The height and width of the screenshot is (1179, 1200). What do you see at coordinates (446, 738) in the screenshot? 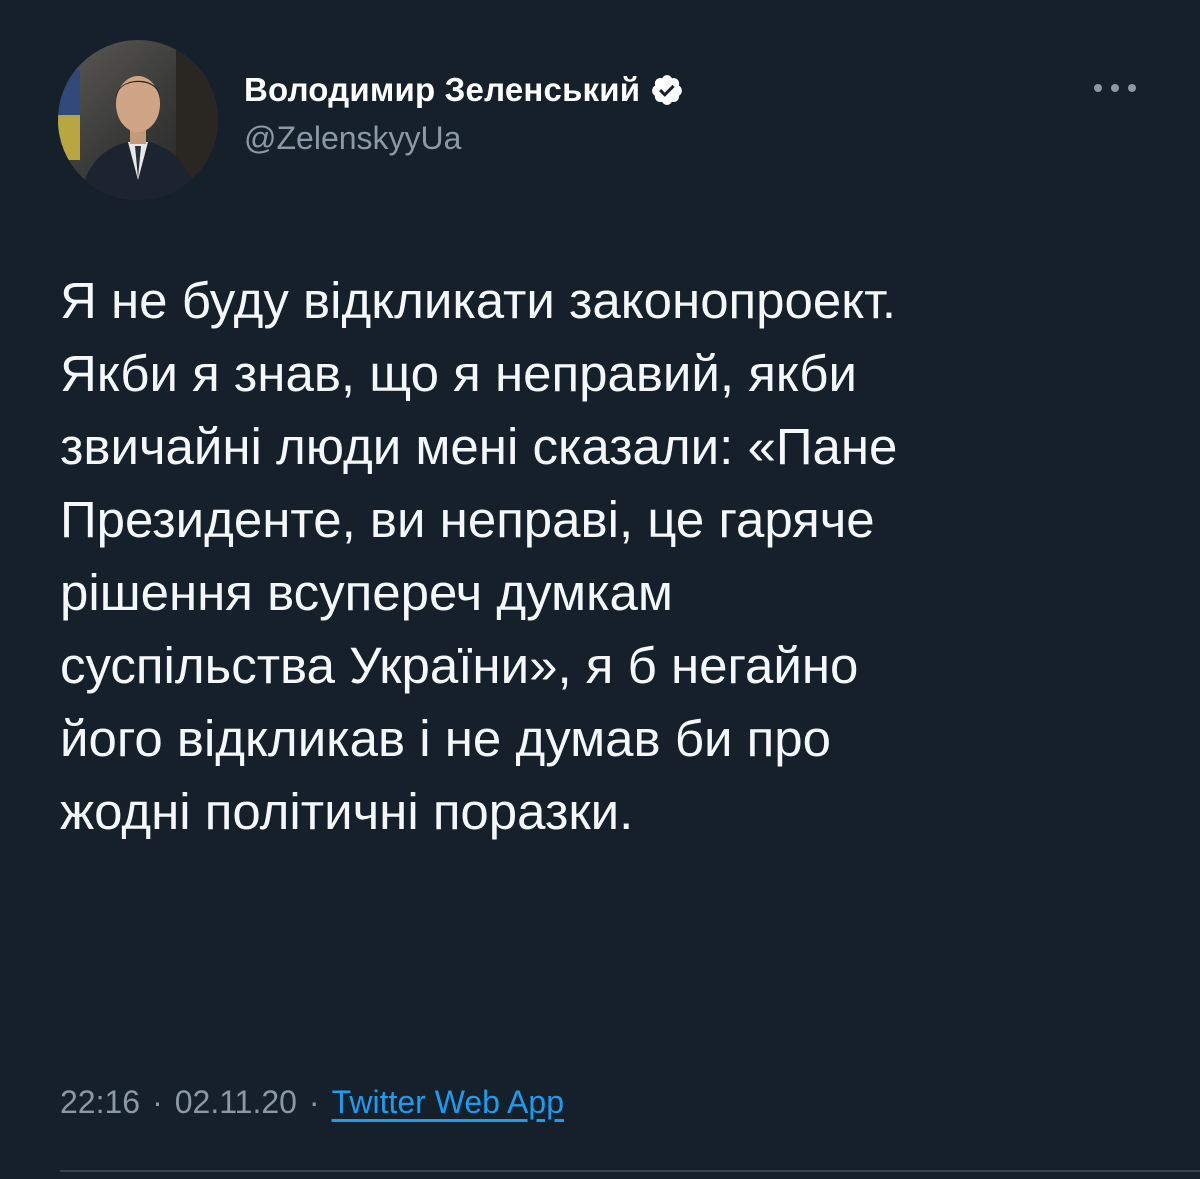
I see `tweet-text-line: його відкликав і не думав би про` at bounding box center [446, 738].